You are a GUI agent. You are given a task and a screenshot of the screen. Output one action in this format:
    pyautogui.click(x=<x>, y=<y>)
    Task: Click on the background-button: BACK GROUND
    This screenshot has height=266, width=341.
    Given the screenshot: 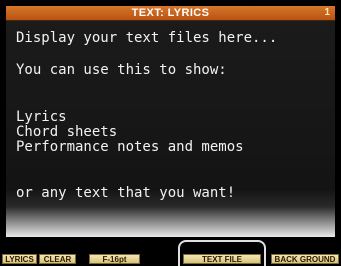 What is the action you would take?
    pyautogui.click(x=305, y=259)
    